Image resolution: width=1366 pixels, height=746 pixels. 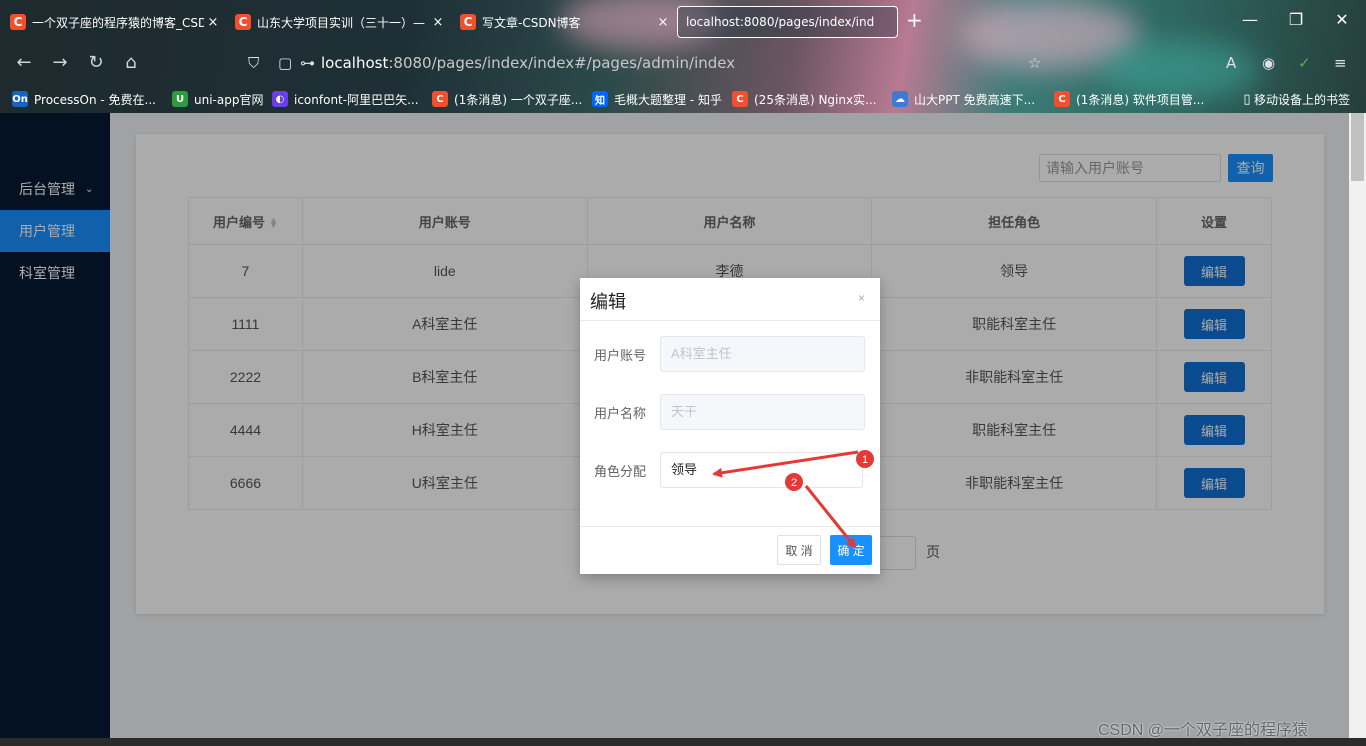 I want to click on account-label: 用户账号, so click(x=620, y=355).